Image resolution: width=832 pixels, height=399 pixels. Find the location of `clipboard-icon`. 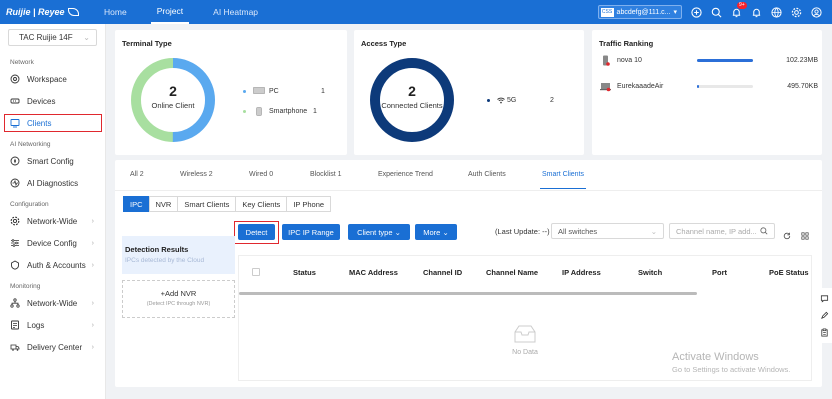

clipboard-icon is located at coordinates (824, 332).